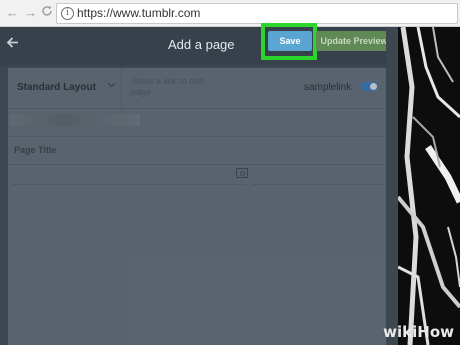 The height and width of the screenshot is (345, 460). I want to click on scrollbar-track, so click(392, 186).